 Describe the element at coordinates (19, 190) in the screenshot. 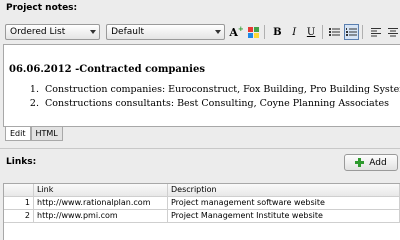

I see `column-header-number` at that location.